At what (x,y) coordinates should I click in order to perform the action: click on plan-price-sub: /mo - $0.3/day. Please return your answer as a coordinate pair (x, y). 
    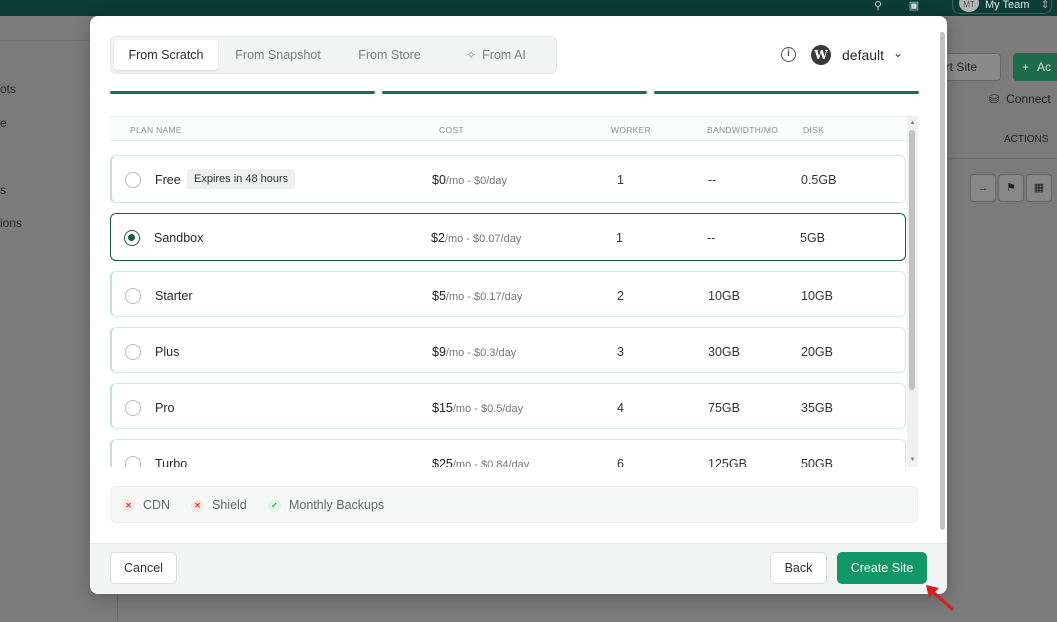
    Looking at the image, I should click on (481, 353).